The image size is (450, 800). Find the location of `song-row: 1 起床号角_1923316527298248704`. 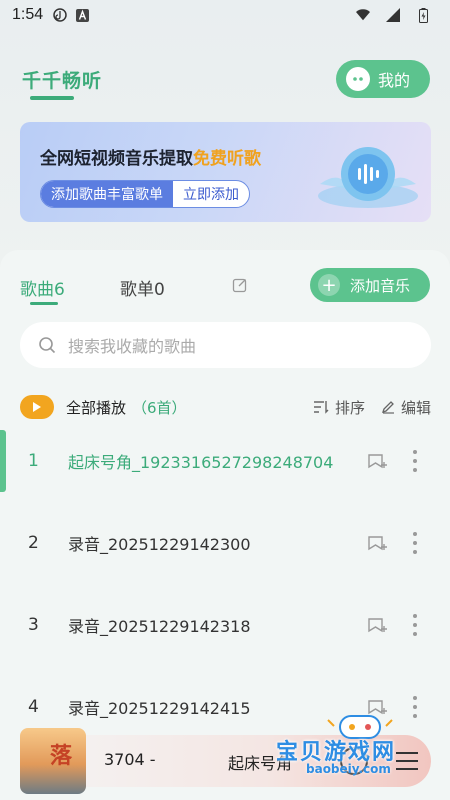

song-row: 1 起床号角_1923316527298248704 is located at coordinates (225, 461).